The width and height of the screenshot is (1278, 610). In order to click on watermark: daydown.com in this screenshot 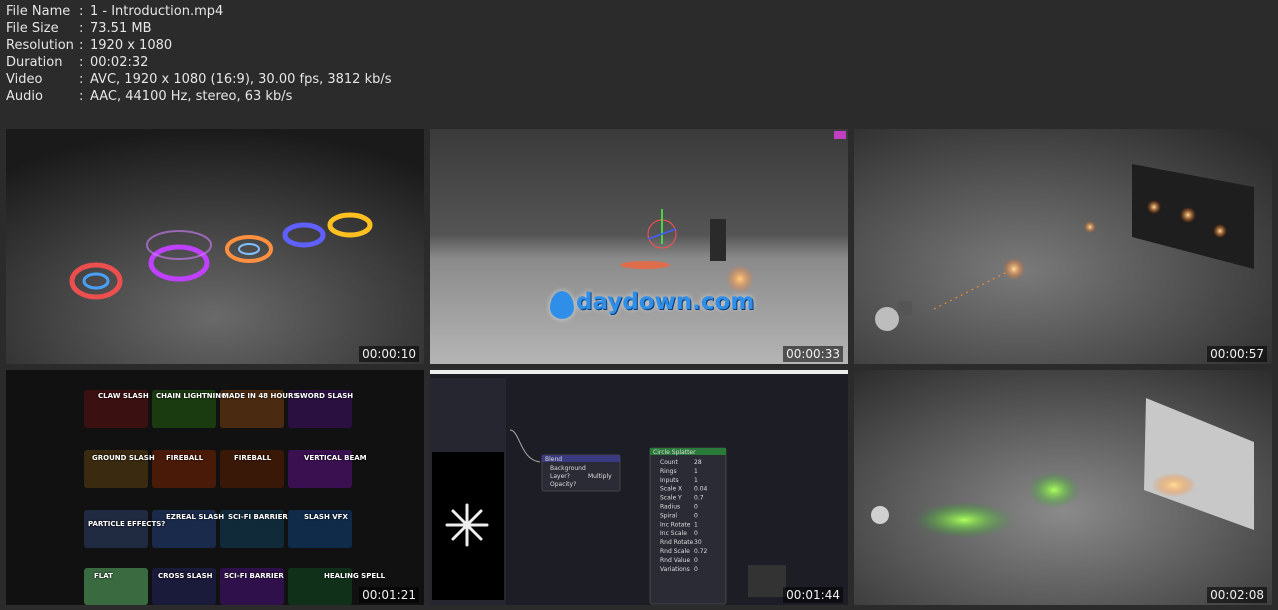, I will do `click(665, 302)`.